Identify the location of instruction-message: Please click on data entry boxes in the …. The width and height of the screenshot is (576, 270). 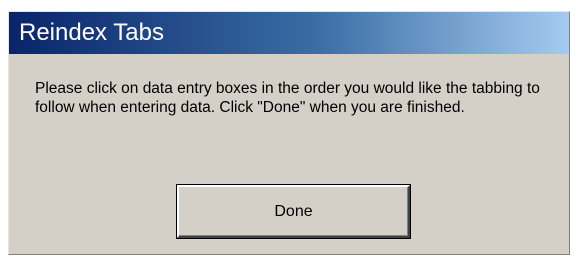
(287, 98).